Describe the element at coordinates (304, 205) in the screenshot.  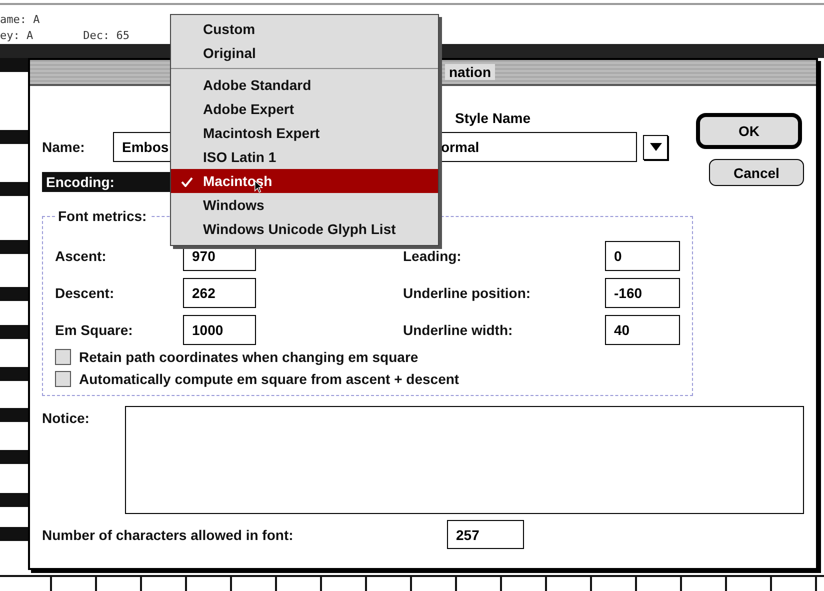
I see `menu-item: Windows` at that location.